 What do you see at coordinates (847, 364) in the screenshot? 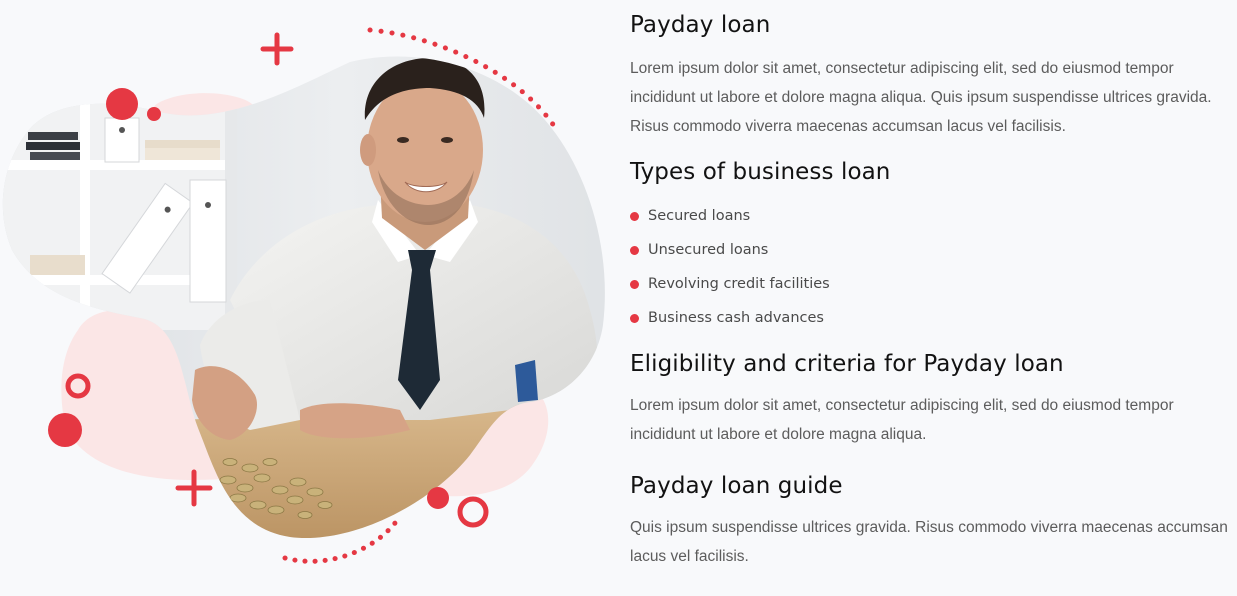
I see `section-heading-eligibility: Eligibility and criteria for Payday loan` at bounding box center [847, 364].